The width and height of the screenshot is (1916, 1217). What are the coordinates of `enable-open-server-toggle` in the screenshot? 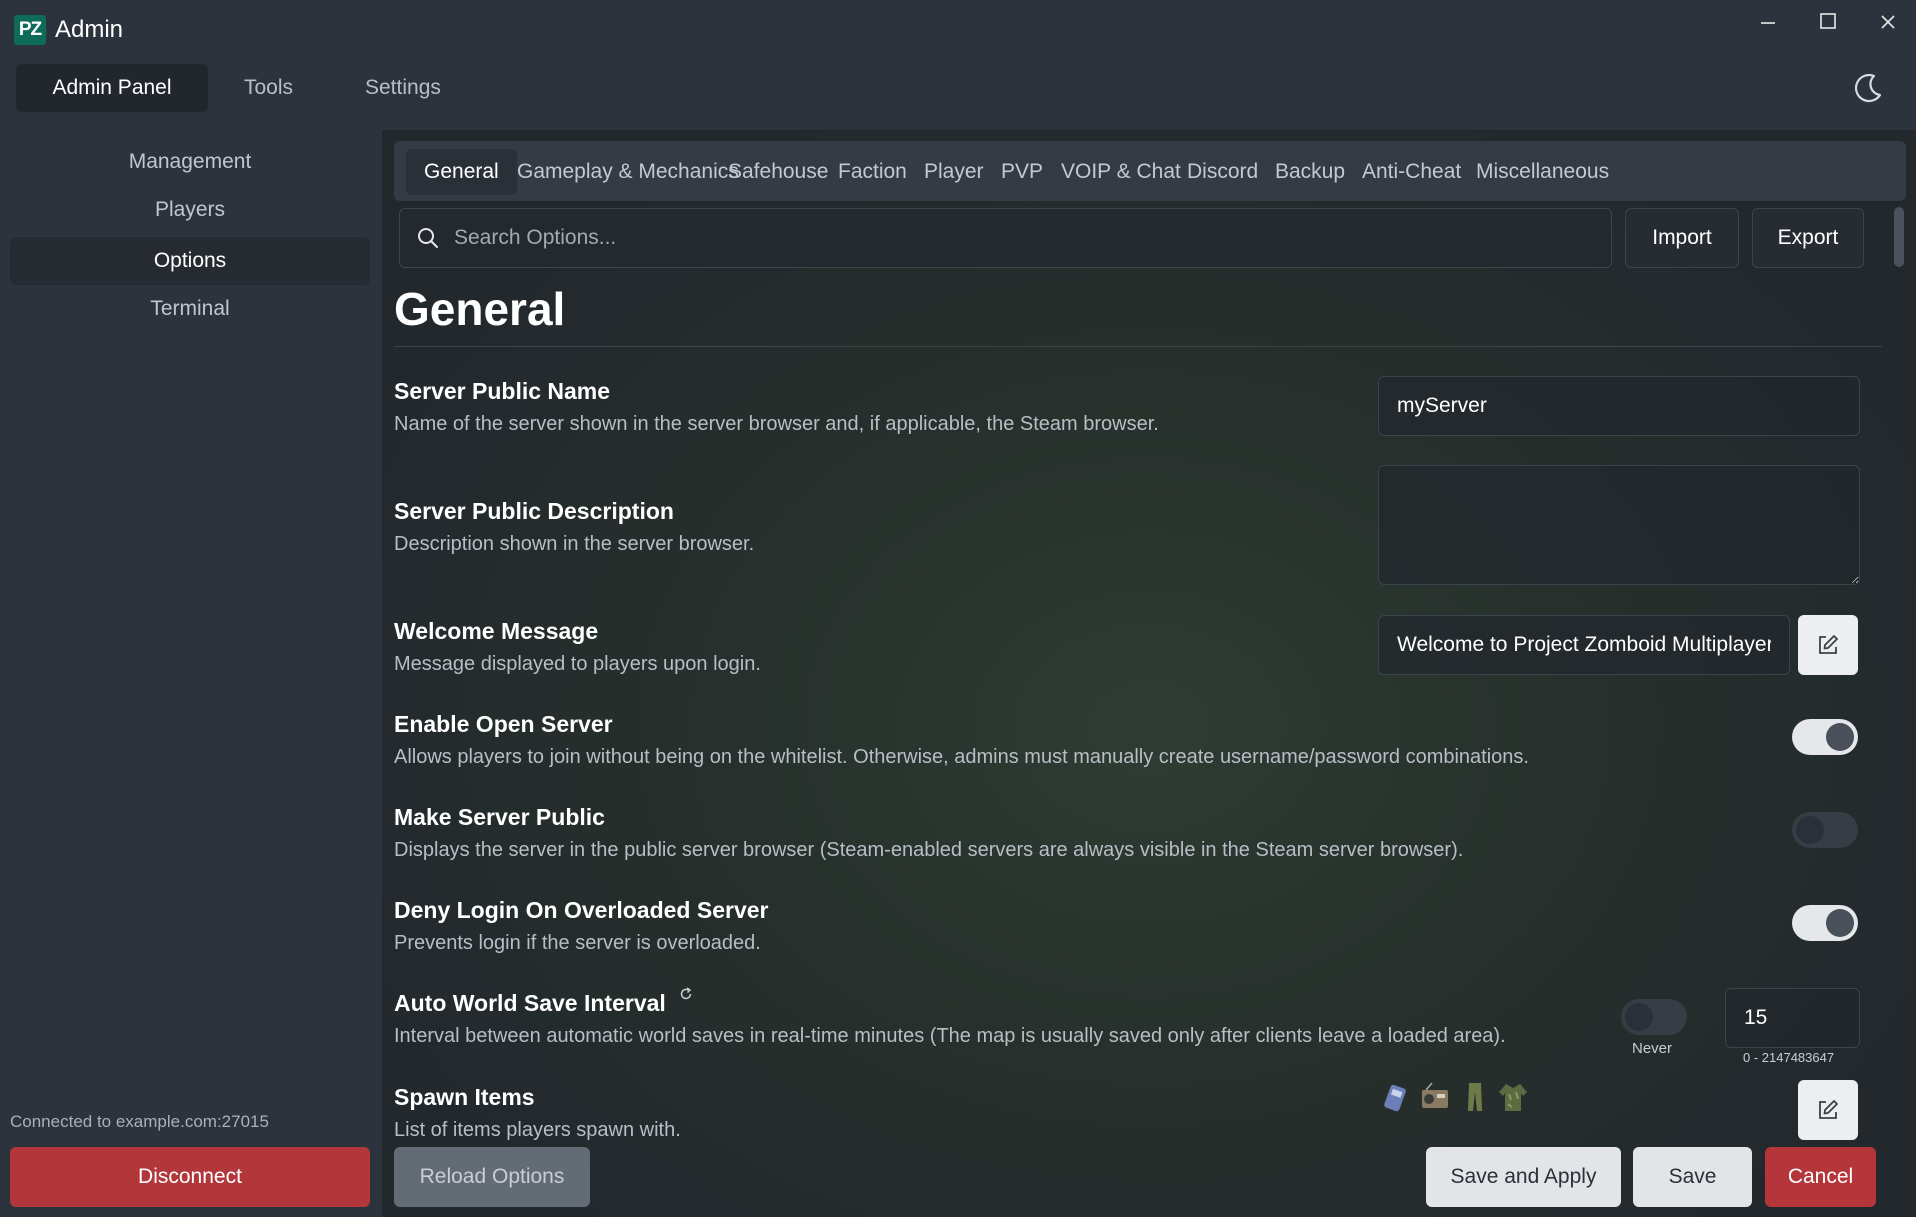 It's located at (1825, 737).